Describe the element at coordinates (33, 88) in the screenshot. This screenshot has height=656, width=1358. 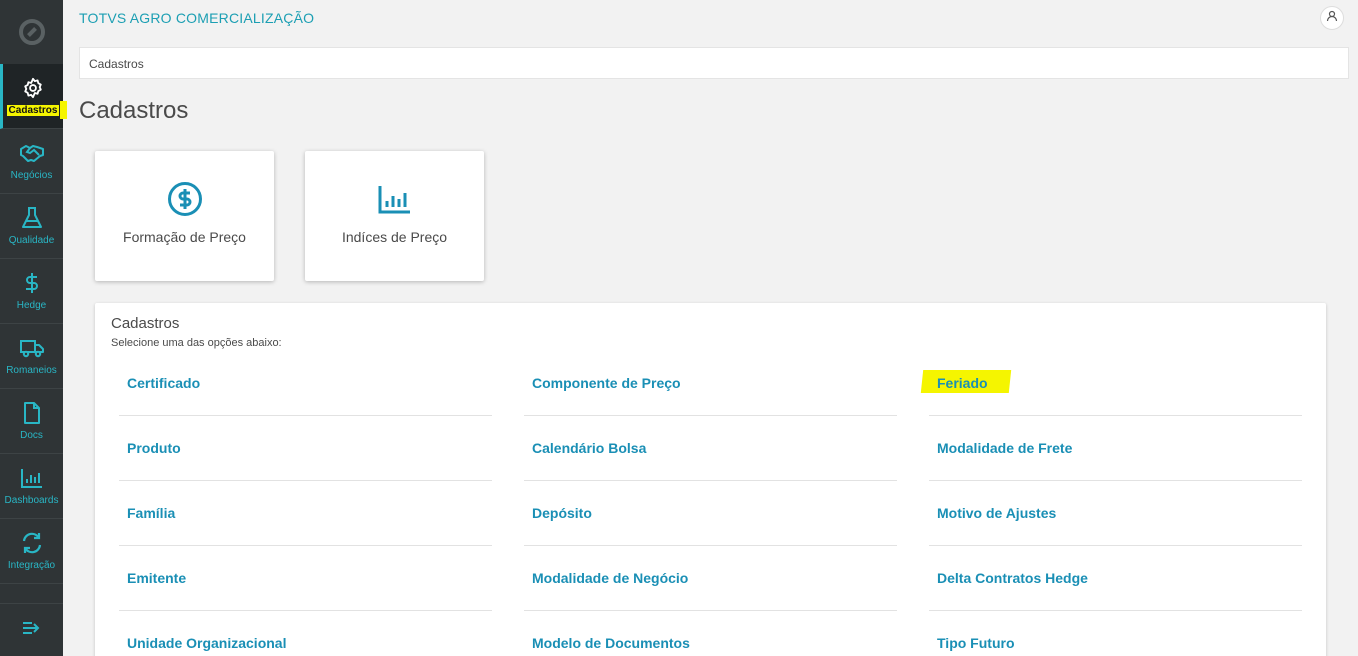
I see `gear-icon` at that location.